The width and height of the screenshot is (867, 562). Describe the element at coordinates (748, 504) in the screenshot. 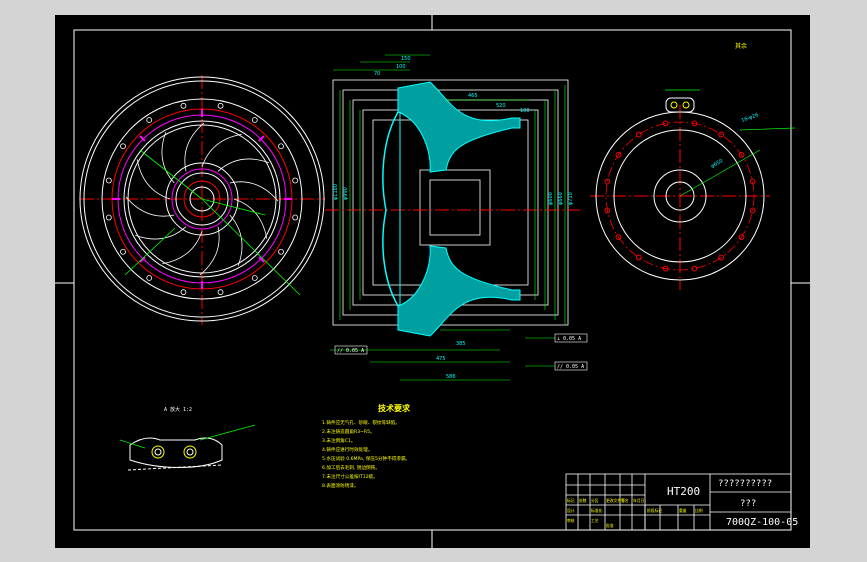

I see `part-name-label: ???` at that location.